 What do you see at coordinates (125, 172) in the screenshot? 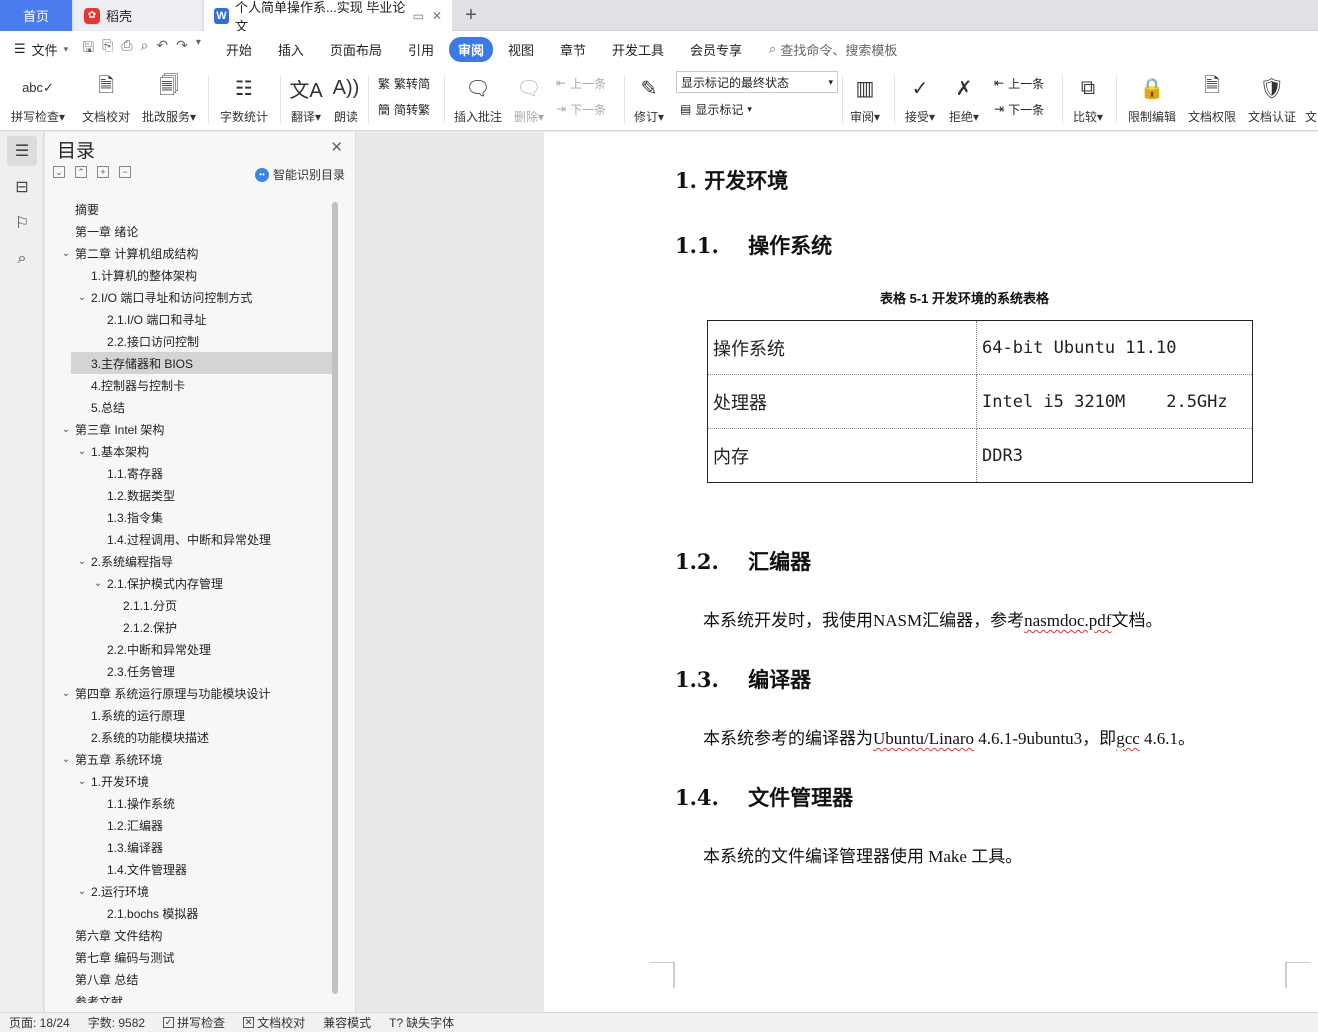
I see `remove-level-icon: −` at bounding box center [125, 172].